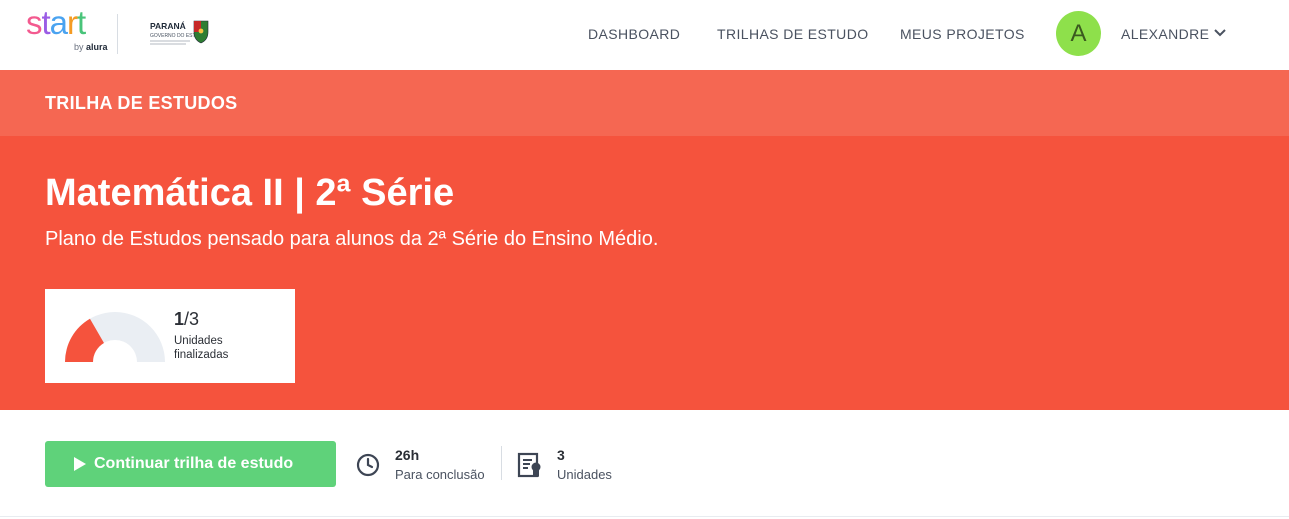 This screenshot has width=1289, height=519. What do you see at coordinates (179, 319) in the screenshot?
I see `completed-units: 1` at bounding box center [179, 319].